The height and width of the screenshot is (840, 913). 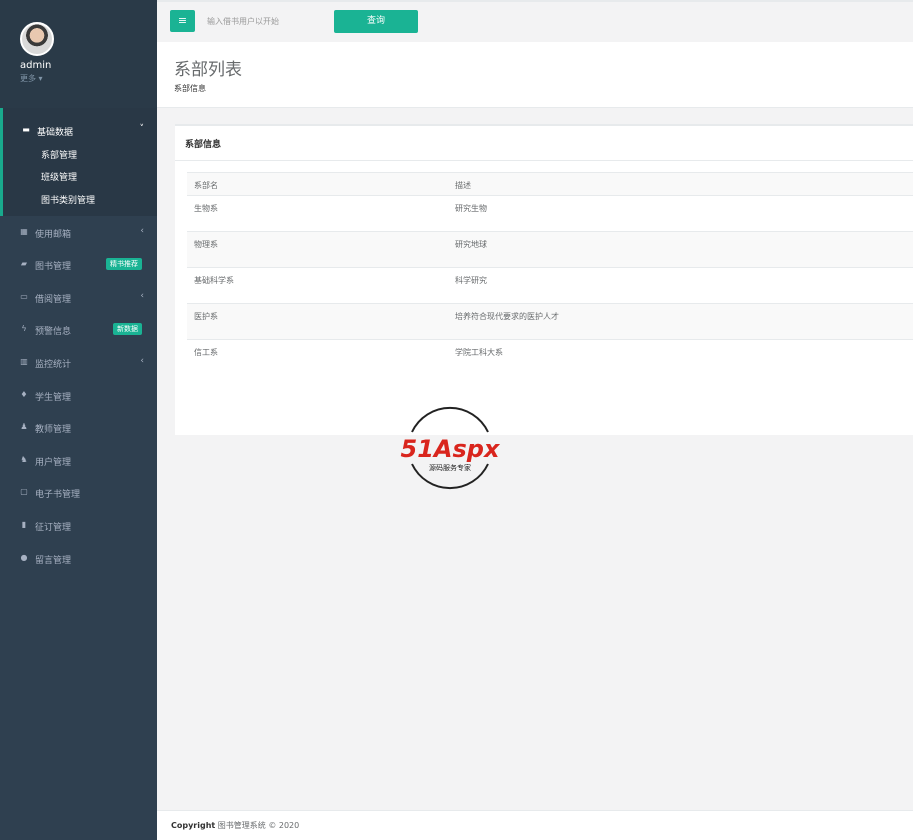 I want to click on column-header-name: 系部名, so click(x=206, y=185).